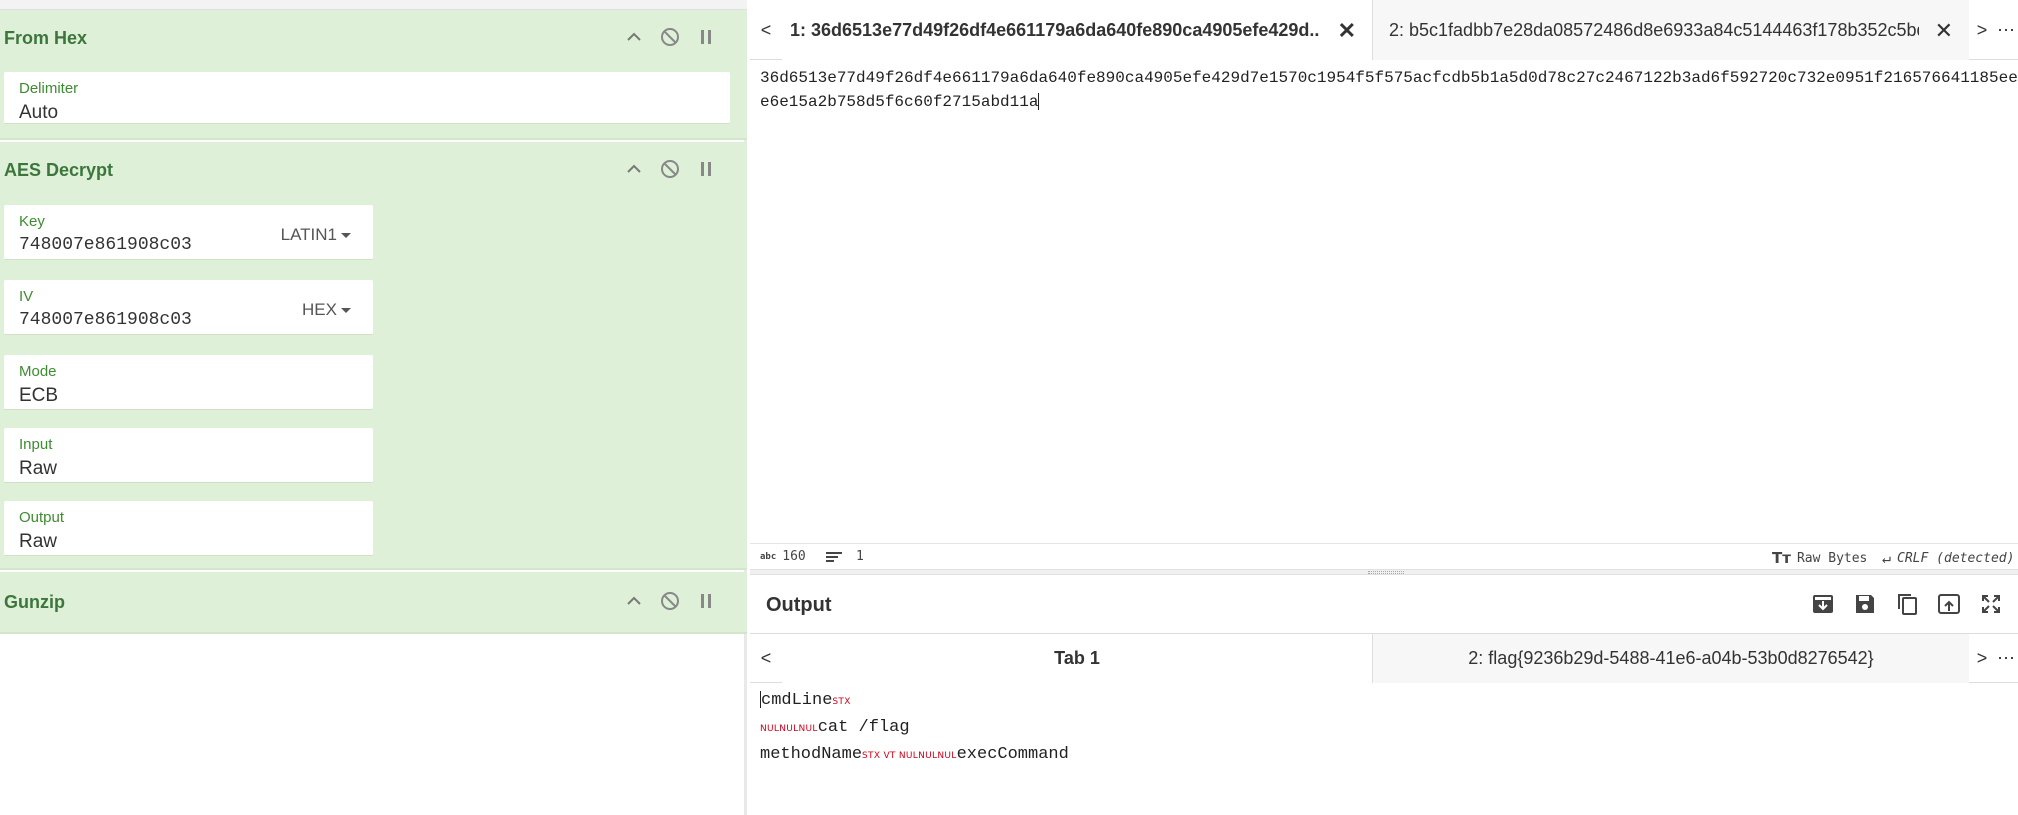 The height and width of the screenshot is (815, 2018). What do you see at coordinates (373, 5) in the screenshot?
I see `recipe-top-strip` at bounding box center [373, 5].